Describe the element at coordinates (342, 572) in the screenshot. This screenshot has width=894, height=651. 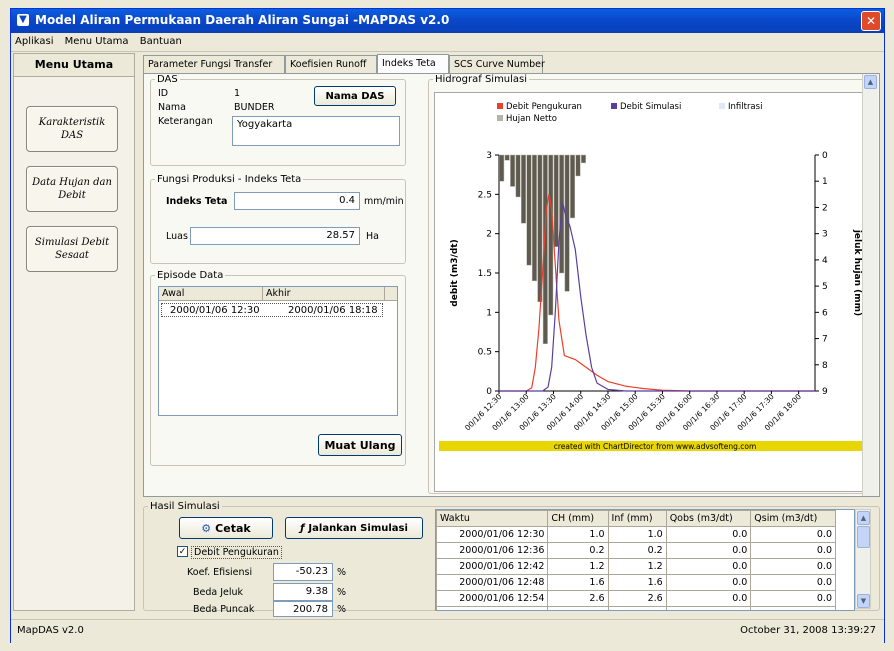
I see `koef-efisiensi-unit: %` at that location.